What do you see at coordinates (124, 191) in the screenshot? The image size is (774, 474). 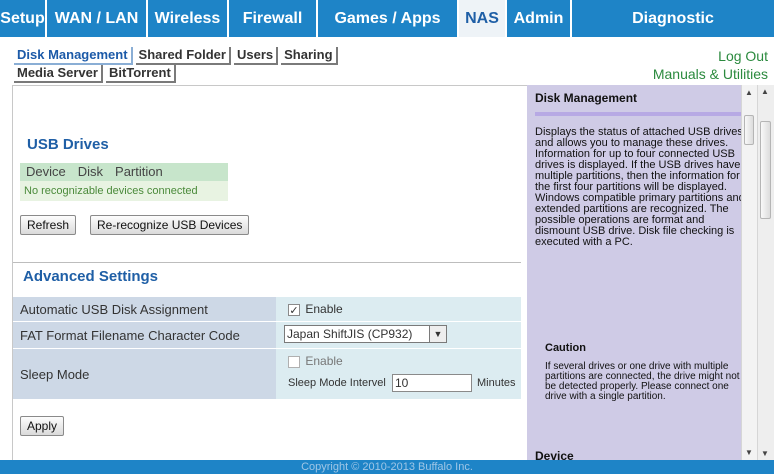 I see `usb-empty-message: No recognizable devices connected` at bounding box center [124, 191].